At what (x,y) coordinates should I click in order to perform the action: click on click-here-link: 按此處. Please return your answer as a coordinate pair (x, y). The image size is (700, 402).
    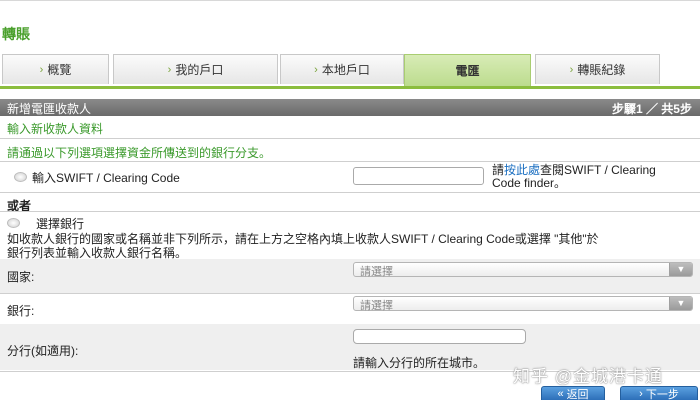
    Looking at the image, I should click on (522, 170).